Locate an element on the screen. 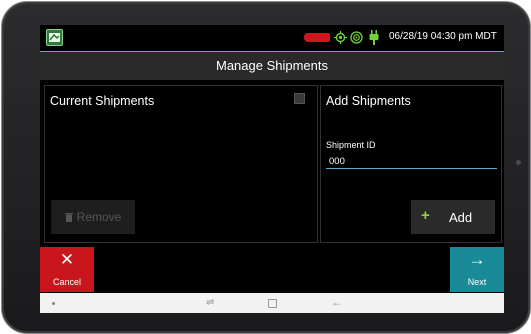  shipment-id-input is located at coordinates (411, 161).